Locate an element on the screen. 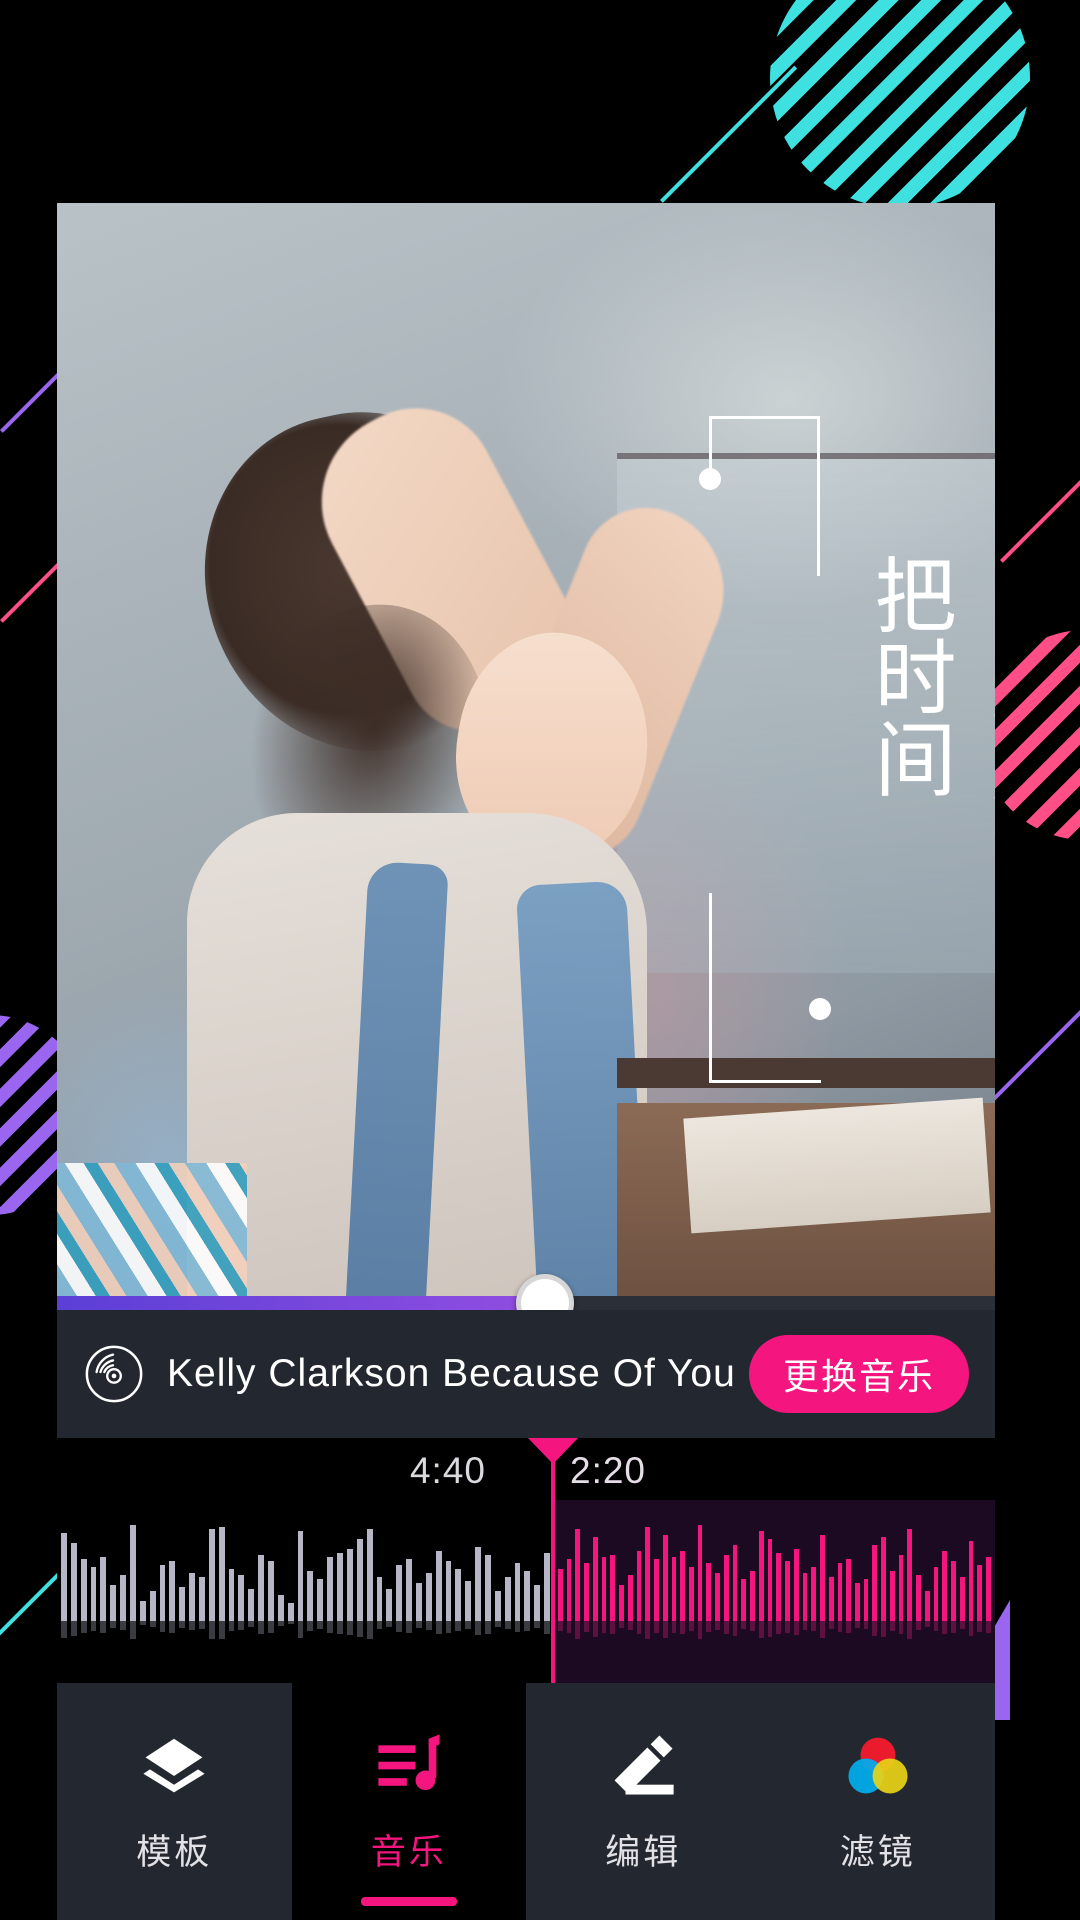 The width and height of the screenshot is (1080, 1920). playhead-marker-icon is located at coordinates (553, 1451).